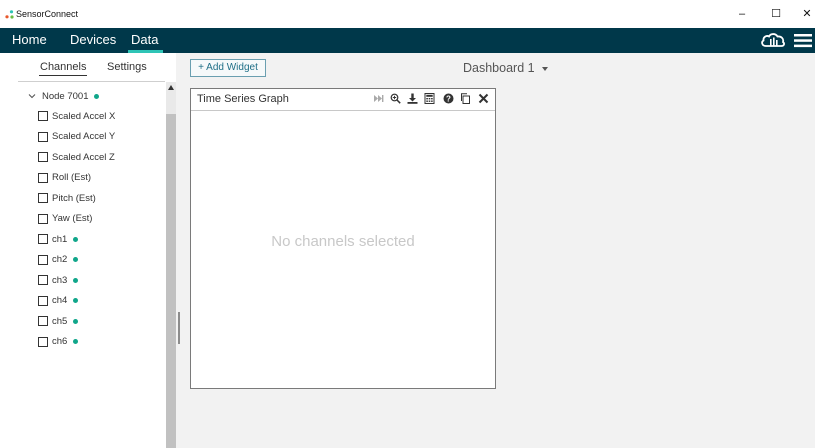  Describe the element at coordinates (407, 14) in the screenshot. I see `title-bar` at that location.